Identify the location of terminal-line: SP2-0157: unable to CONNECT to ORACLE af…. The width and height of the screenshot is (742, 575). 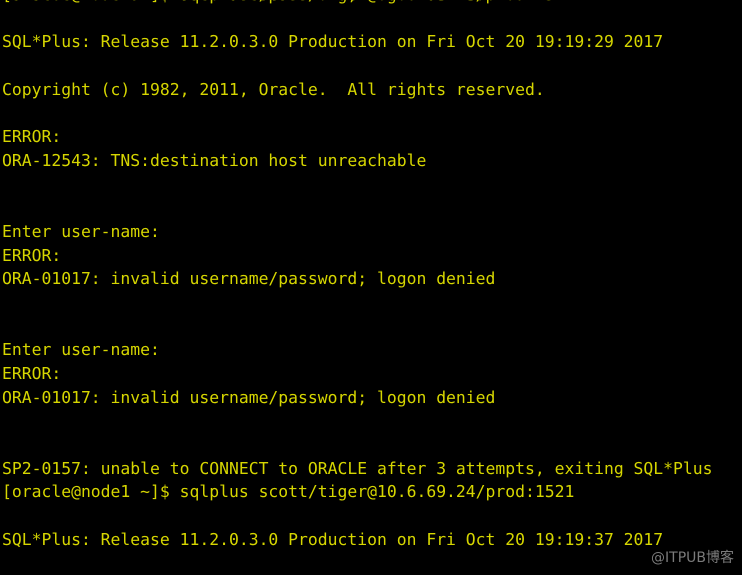
(357, 468).